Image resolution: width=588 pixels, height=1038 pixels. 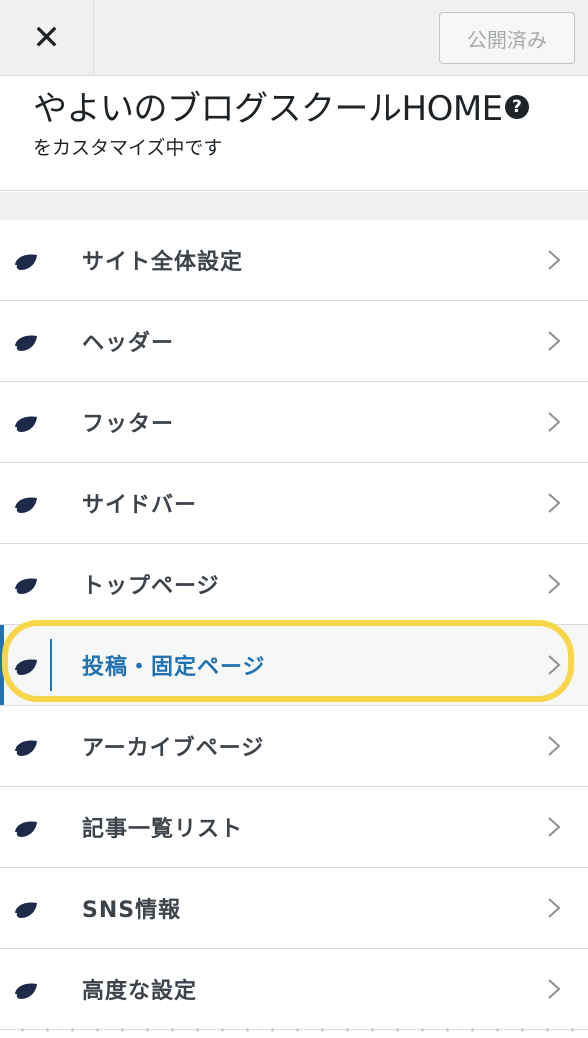 I want to click on section-divider, so click(x=294, y=206).